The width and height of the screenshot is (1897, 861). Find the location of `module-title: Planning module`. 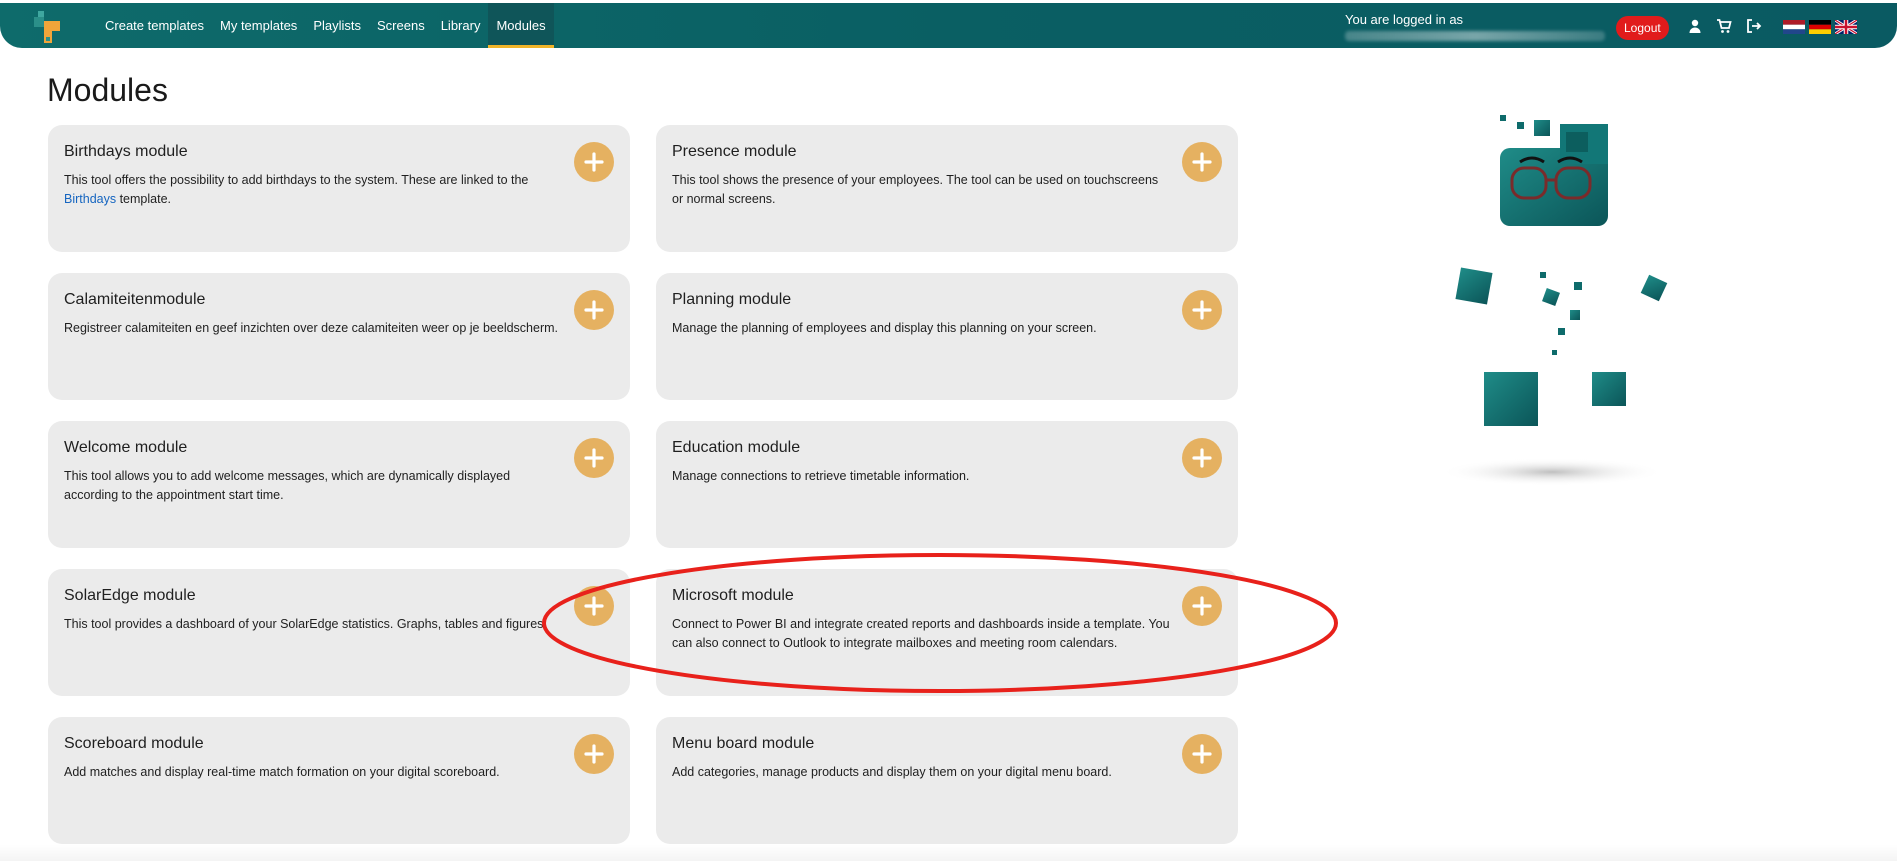

module-title: Planning module is located at coordinates (732, 299).